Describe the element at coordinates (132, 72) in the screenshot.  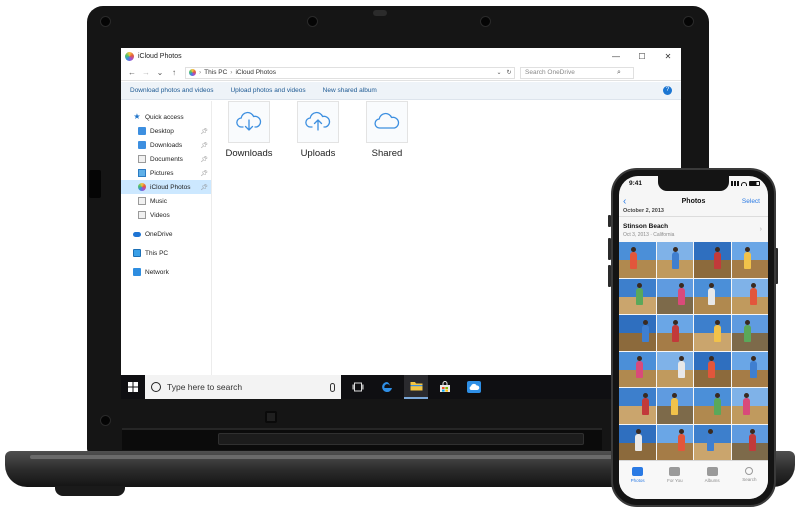
I see `back-arrow-icon: ←` at that location.